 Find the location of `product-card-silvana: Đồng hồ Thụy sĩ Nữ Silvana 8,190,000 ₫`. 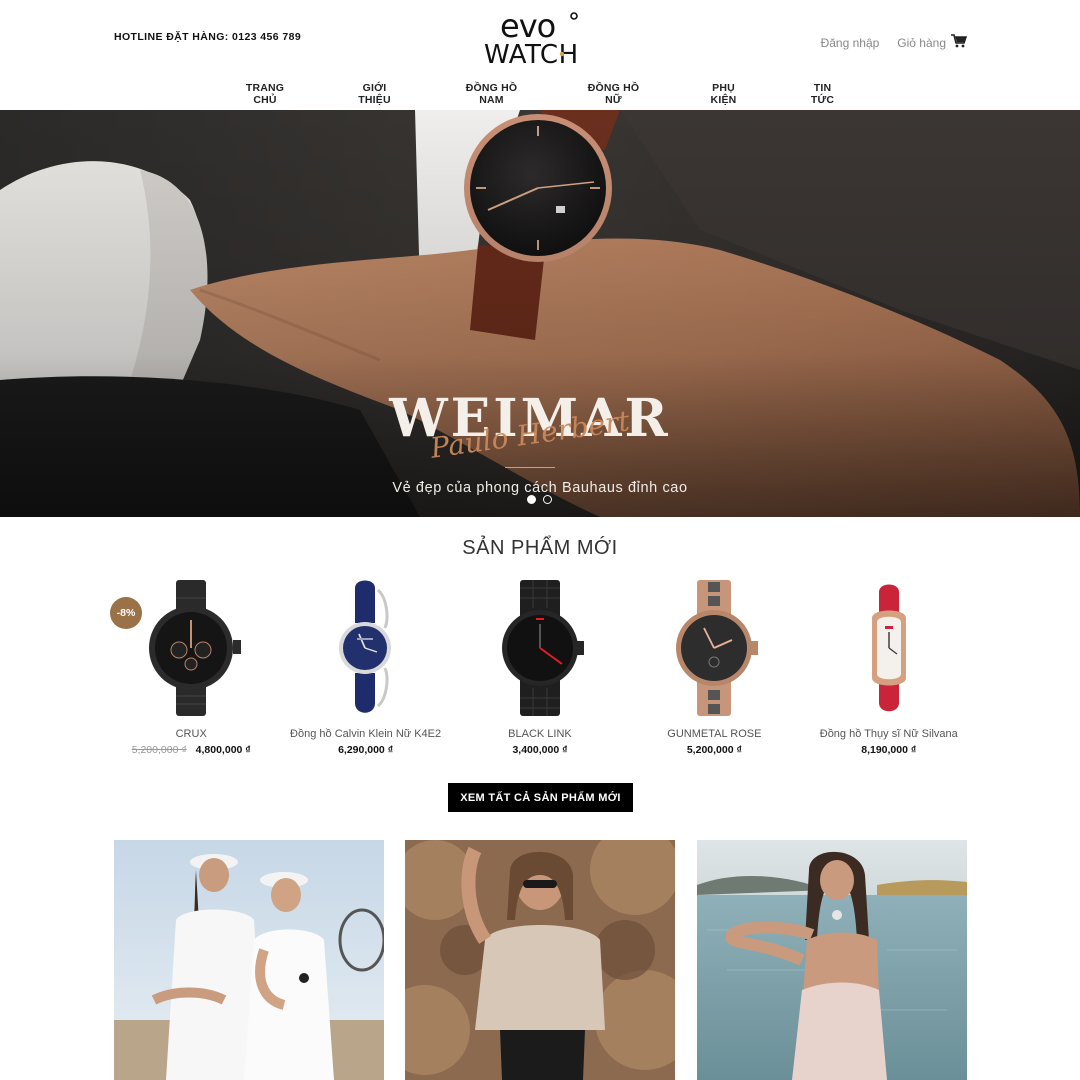

product-card-silvana: Đồng hồ Thụy sĩ Nữ Silvana 8,190,000 ₫ is located at coordinates (889, 670).